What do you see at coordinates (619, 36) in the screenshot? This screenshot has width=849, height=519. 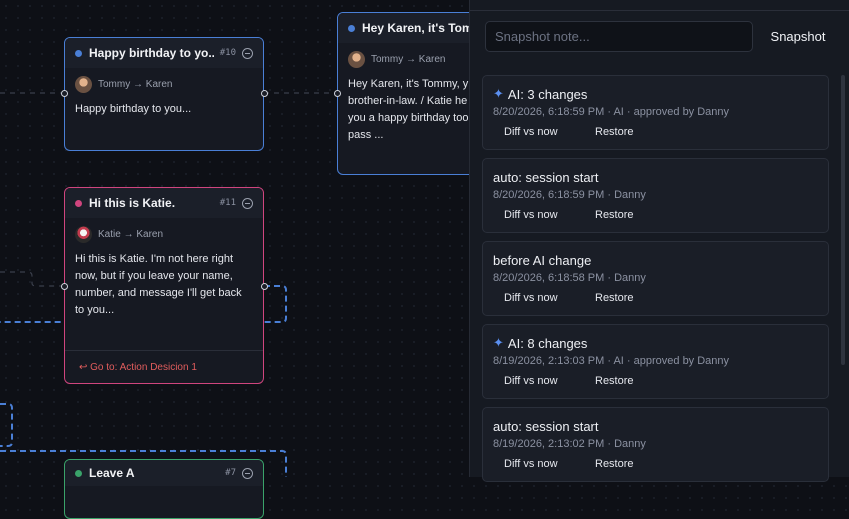 I see `snapshot-note-input` at bounding box center [619, 36].